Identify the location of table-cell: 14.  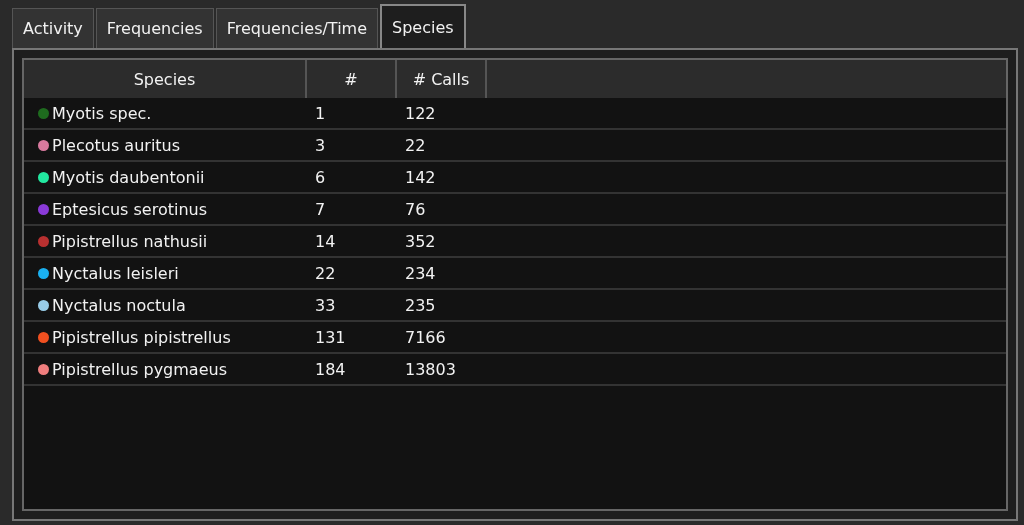
(325, 241).